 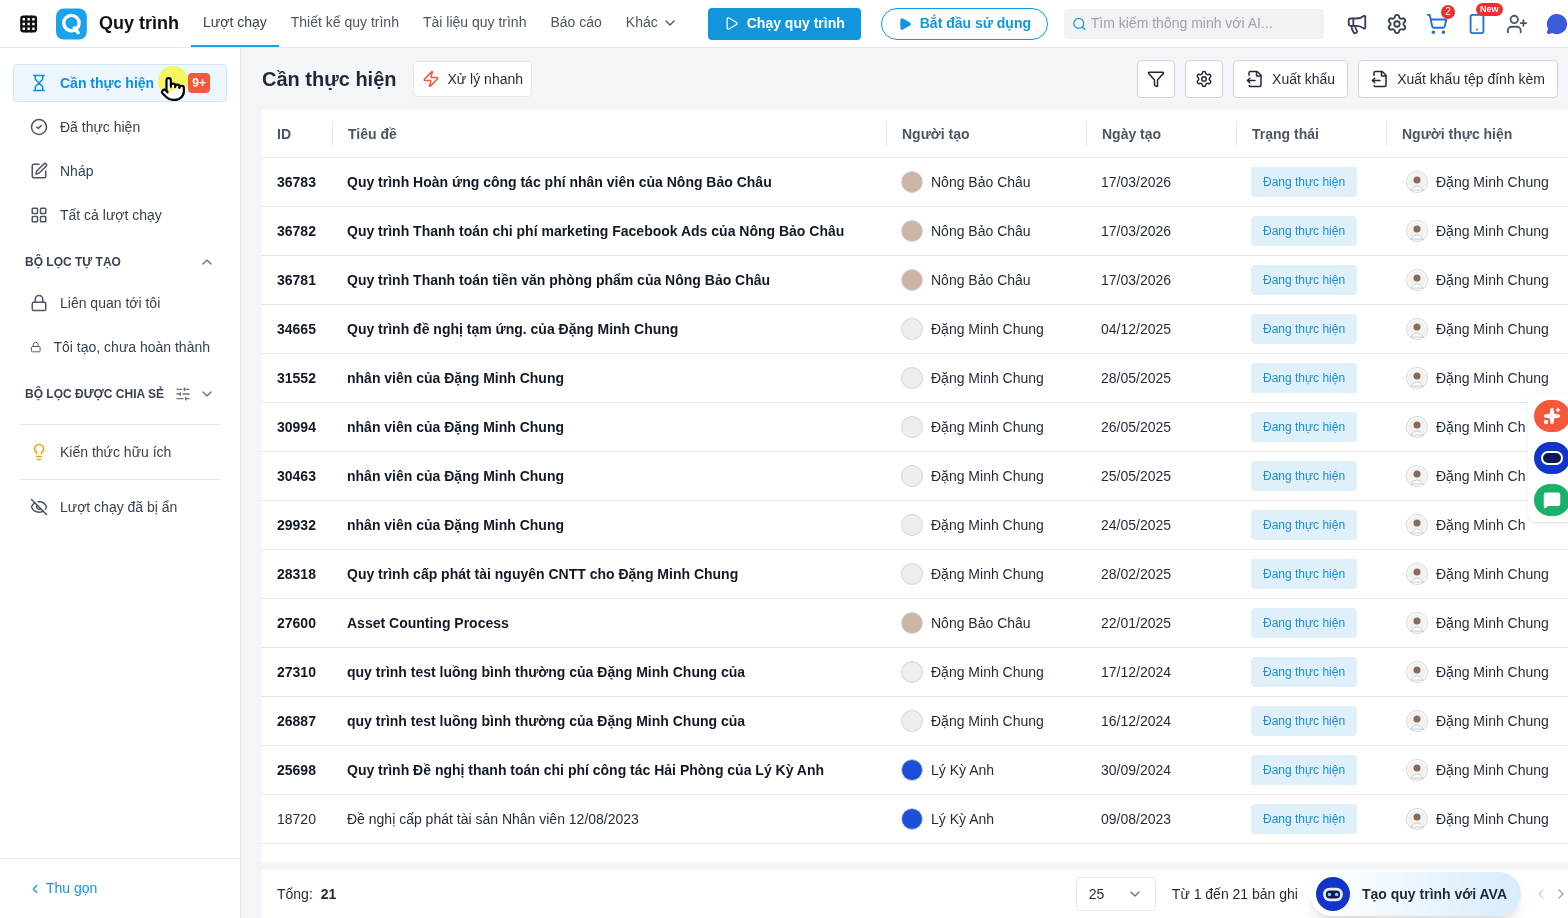 I want to click on apps-menu-icon, so click(x=29, y=23).